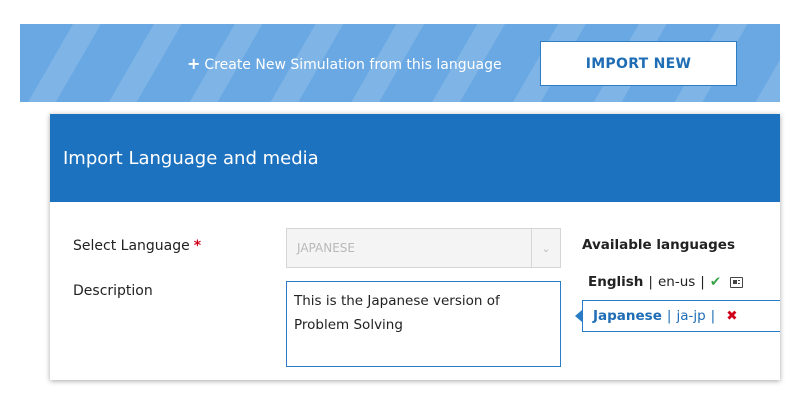  Describe the element at coordinates (627, 316) in the screenshot. I see `language-name: Japanese` at that location.